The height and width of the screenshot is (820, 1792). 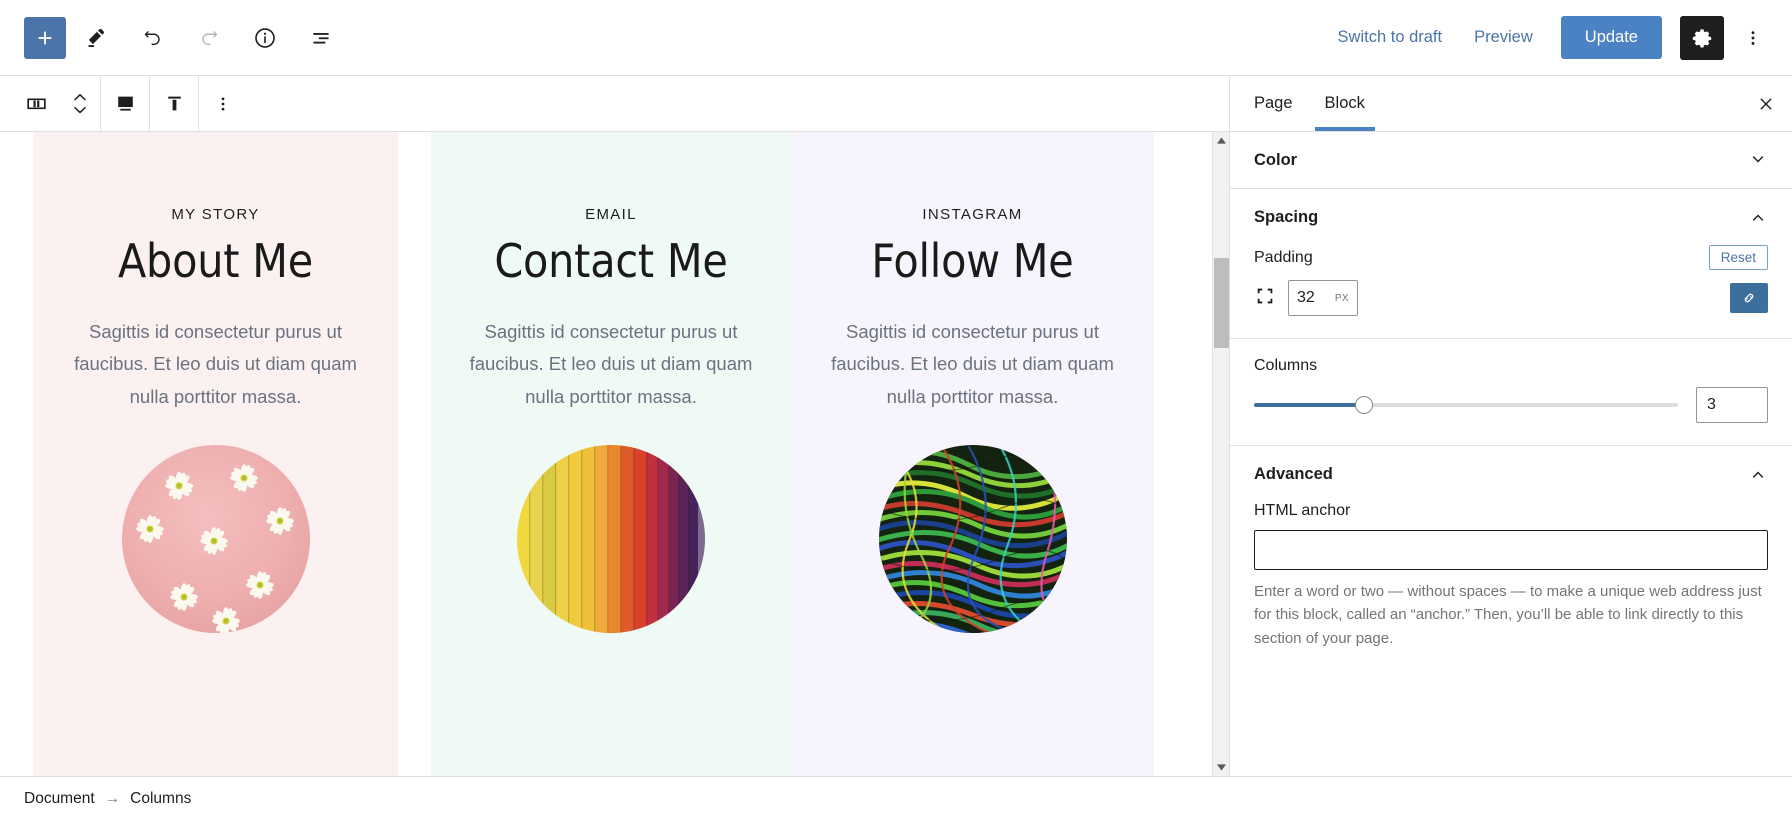 What do you see at coordinates (215, 214) in the screenshot?
I see `column-eyebrow: MY STORY` at bounding box center [215, 214].